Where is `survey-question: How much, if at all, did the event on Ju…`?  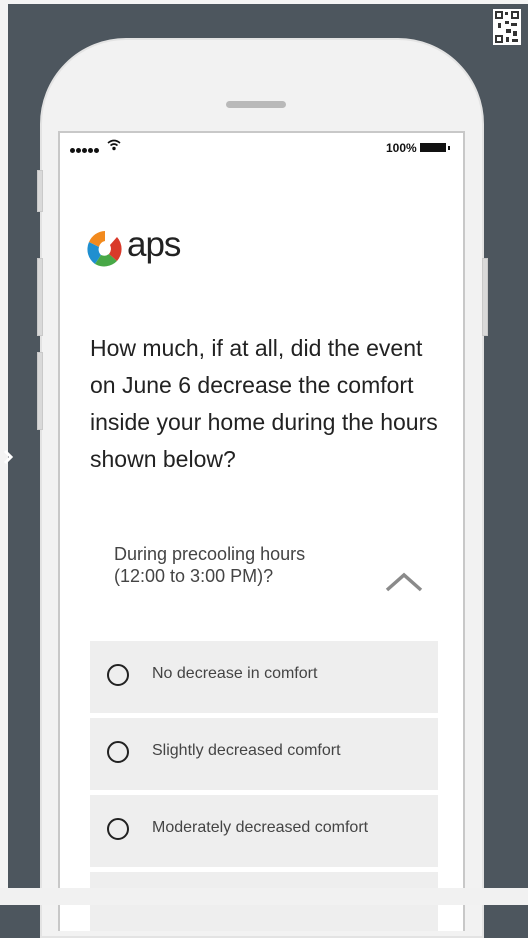 survey-question: How much, if at all, did the event on Ju… is located at coordinates (264, 403).